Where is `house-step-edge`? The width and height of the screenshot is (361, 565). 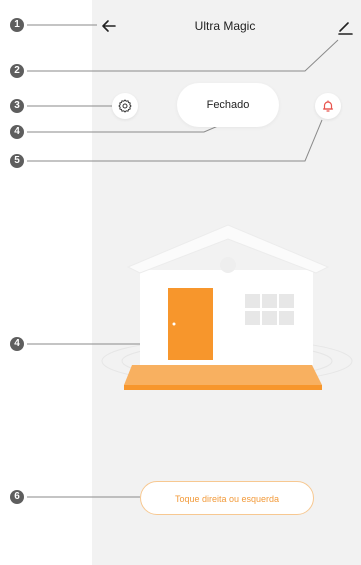 house-step-edge is located at coordinates (223, 387).